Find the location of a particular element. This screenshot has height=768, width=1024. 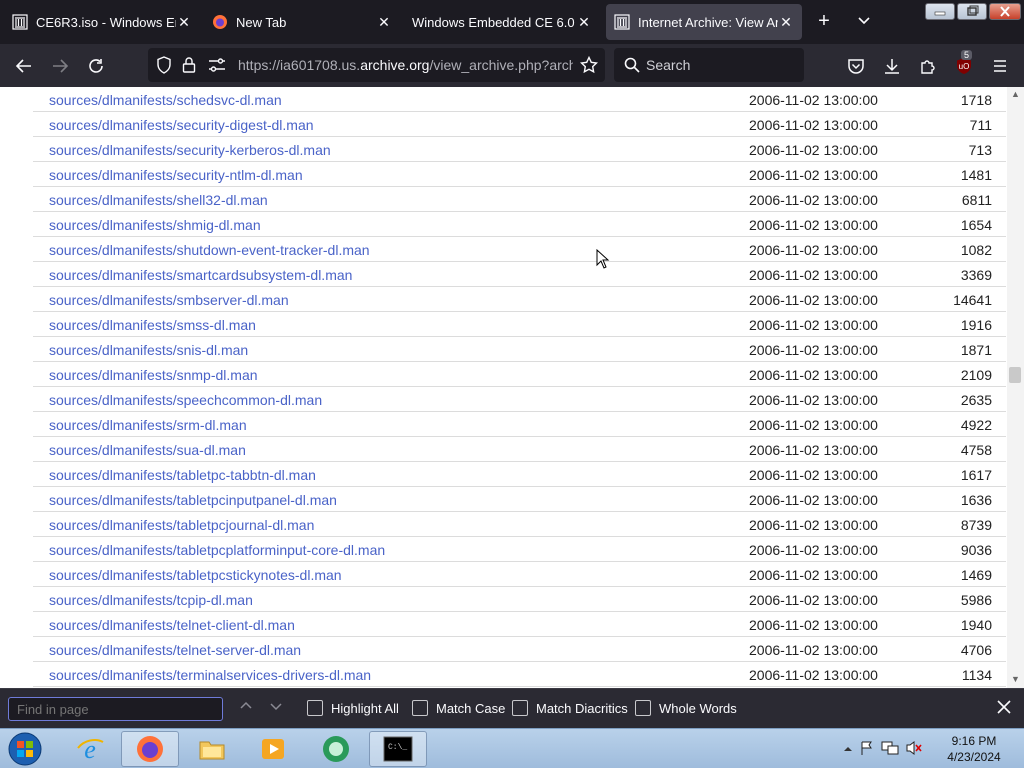

file-link: sources/dlmanifests/shmig-dl.man is located at coordinates (155, 225).